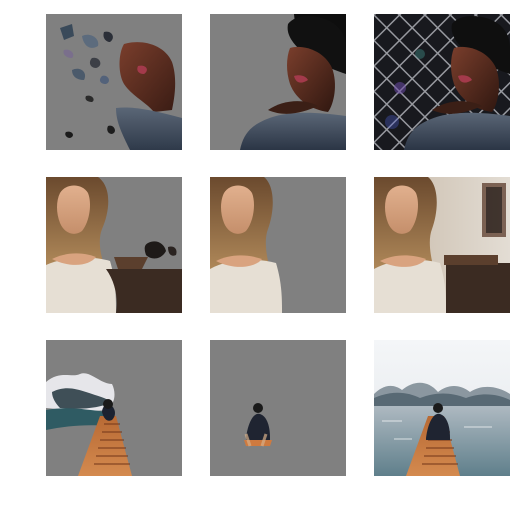  I want to click on row2-original-image, so click(442, 245).